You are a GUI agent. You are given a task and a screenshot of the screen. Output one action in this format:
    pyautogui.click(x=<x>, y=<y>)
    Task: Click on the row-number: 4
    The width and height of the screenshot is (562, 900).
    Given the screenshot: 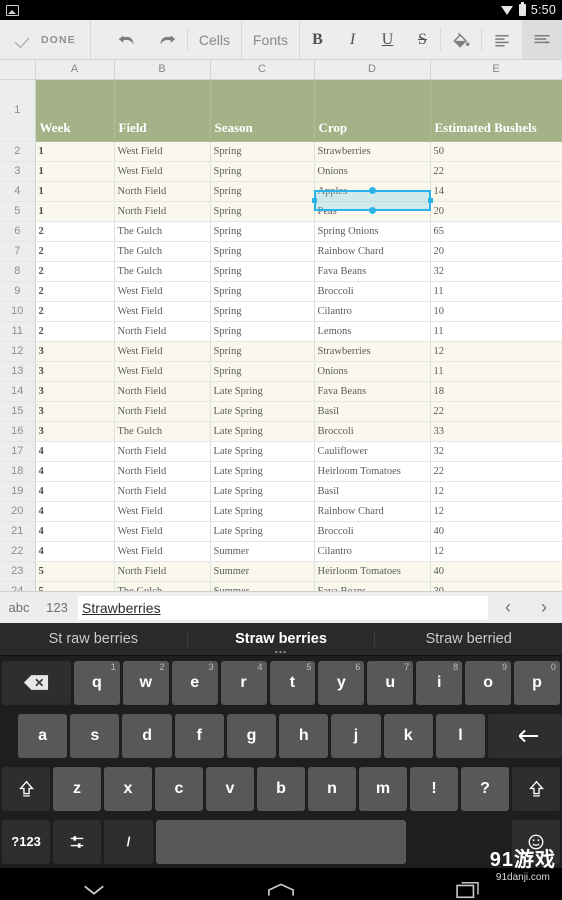 What is the action you would take?
    pyautogui.click(x=18, y=191)
    